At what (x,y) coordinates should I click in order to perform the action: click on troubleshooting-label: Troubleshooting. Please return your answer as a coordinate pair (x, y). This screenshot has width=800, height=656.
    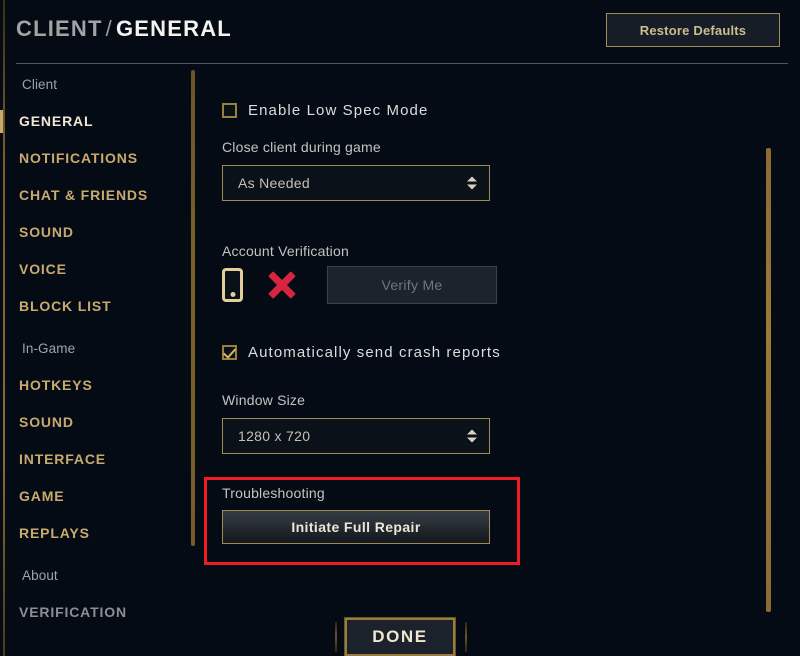
    Looking at the image, I should click on (273, 493).